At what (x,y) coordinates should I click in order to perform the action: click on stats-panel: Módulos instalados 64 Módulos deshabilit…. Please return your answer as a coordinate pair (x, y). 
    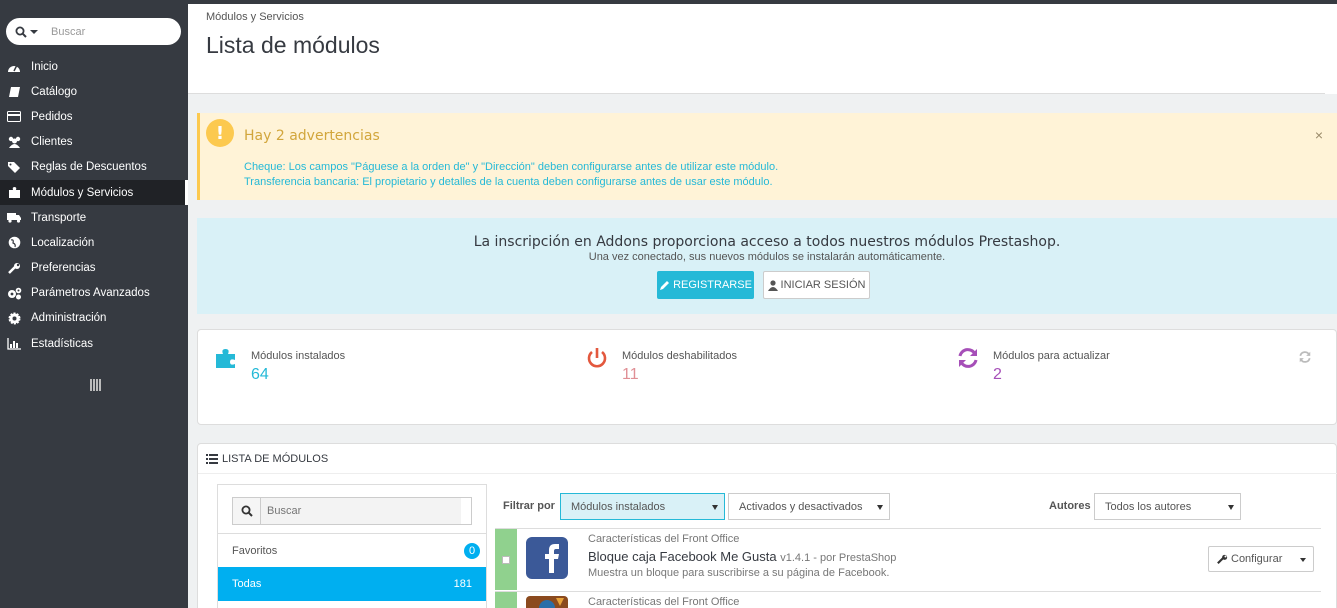
    Looking at the image, I should click on (767, 377).